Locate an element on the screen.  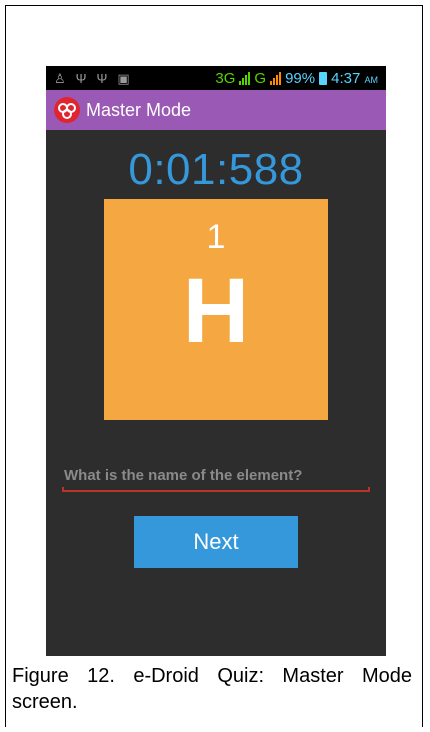
app-bar: Master Mode is located at coordinates (216, 110).